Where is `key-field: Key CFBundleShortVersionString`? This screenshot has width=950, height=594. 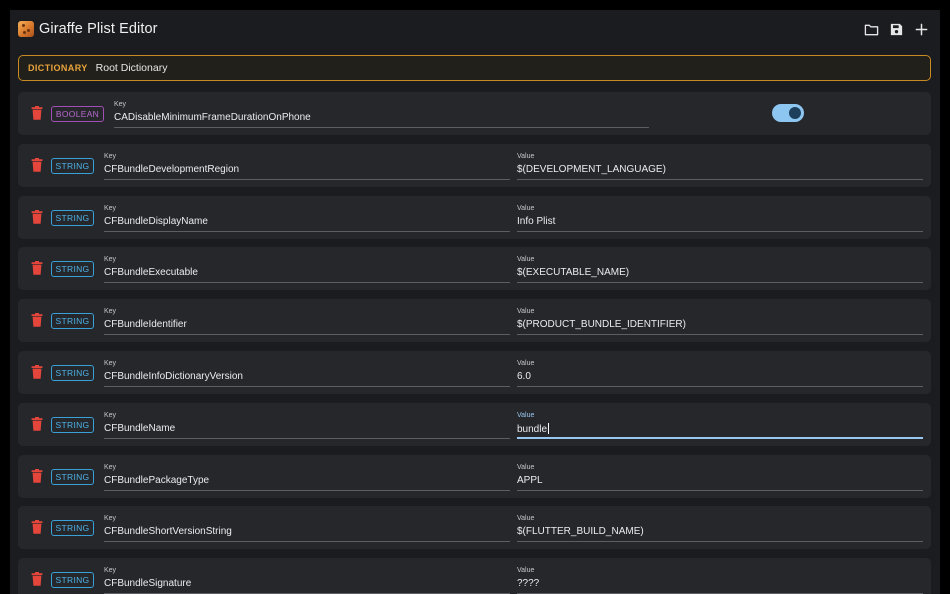
key-field: Key CFBundleShortVersionString is located at coordinates (307, 529).